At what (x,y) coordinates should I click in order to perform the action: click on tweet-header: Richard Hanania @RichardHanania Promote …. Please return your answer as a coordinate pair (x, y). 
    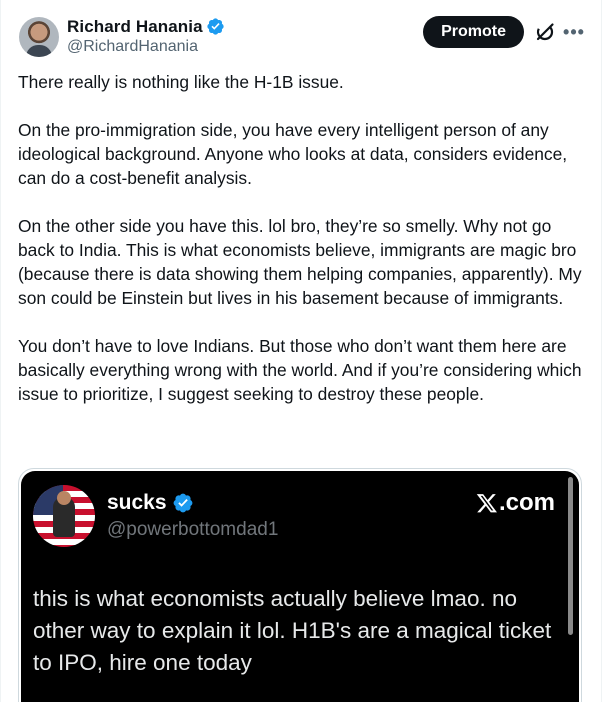
    Looking at the image, I should click on (303, 37).